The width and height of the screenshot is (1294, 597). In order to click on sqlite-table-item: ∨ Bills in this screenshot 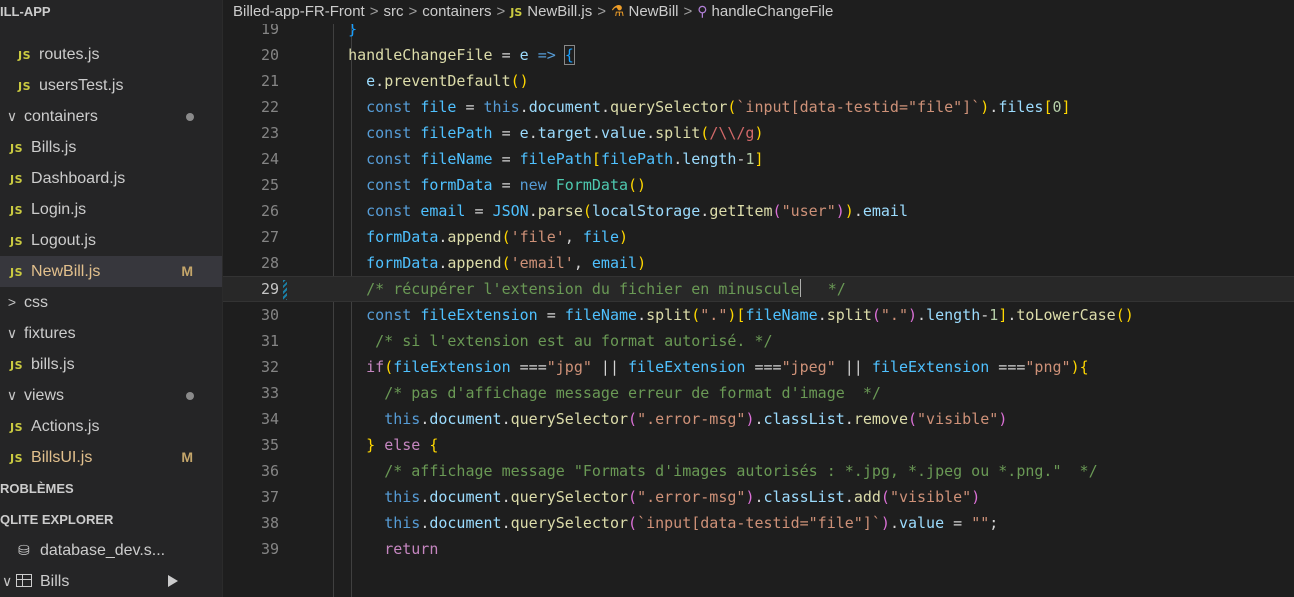, I will do `click(111, 581)`.